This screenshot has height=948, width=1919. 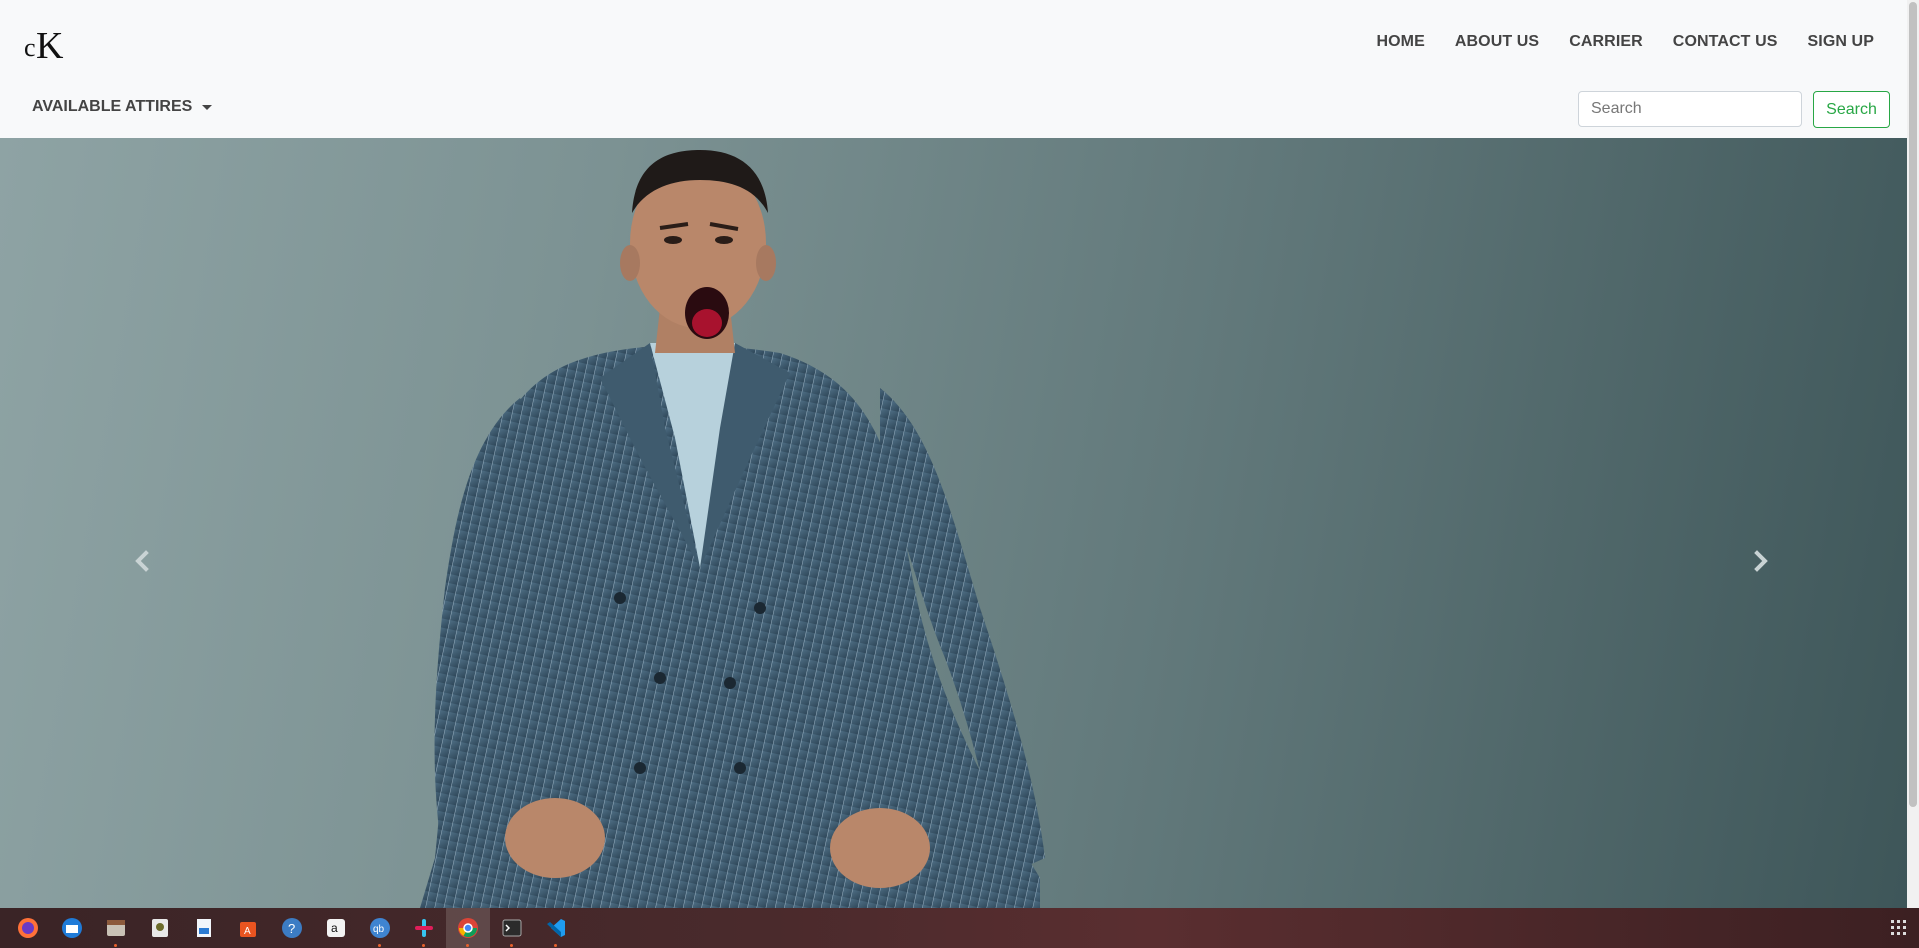 I want to click on taskbar-firefox, so click(x=28, y=928).